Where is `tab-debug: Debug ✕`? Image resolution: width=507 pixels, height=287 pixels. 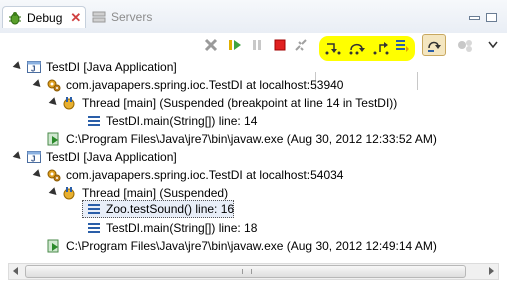
tab-debug: Debug ✕ is located at coordinates (44, 17).